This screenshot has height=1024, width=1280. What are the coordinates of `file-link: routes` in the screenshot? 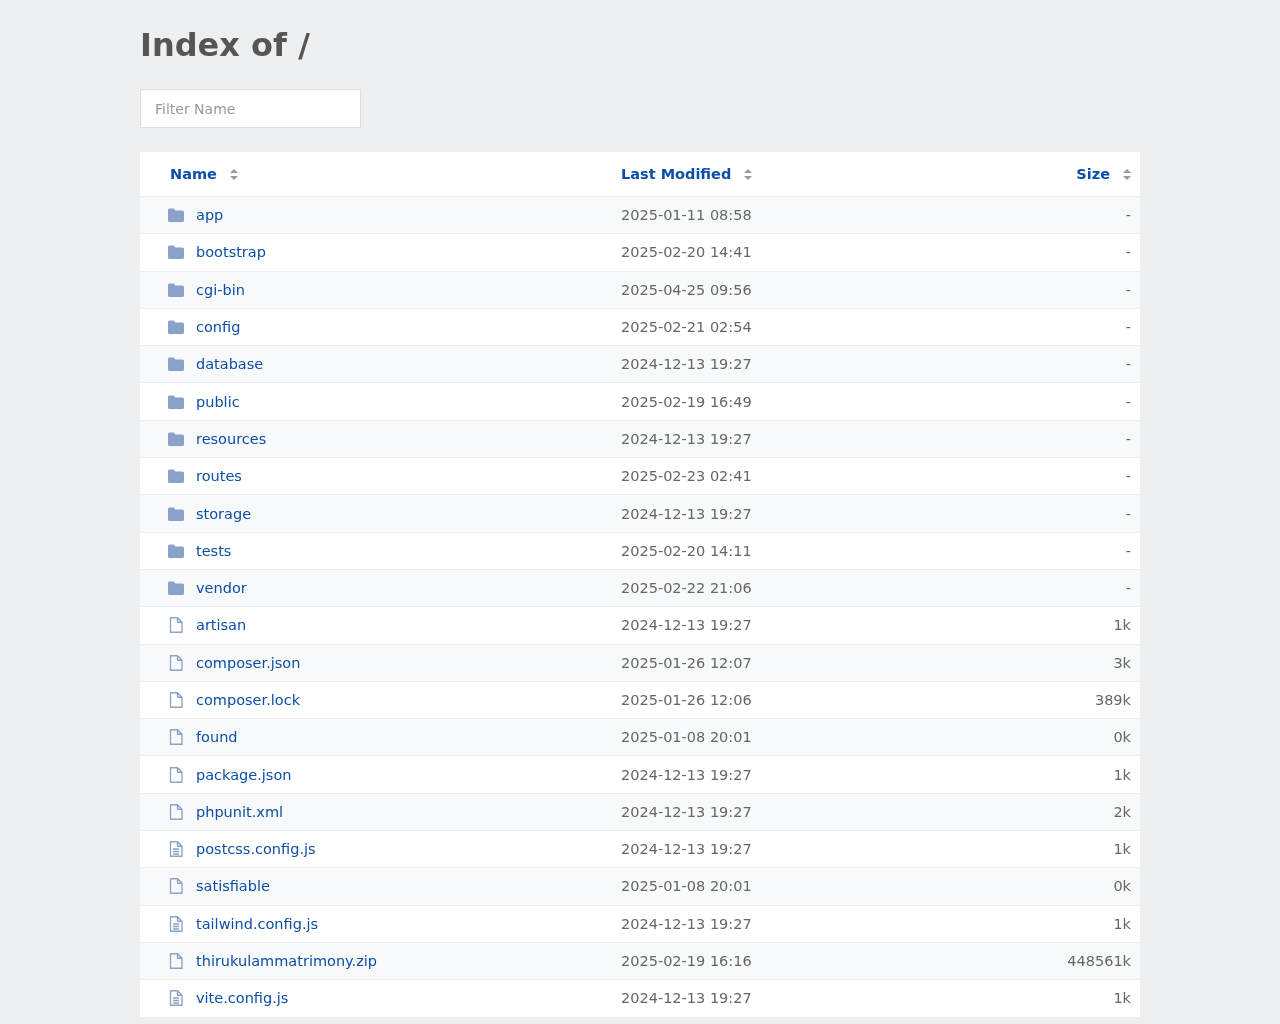 It's located at (219, 476).